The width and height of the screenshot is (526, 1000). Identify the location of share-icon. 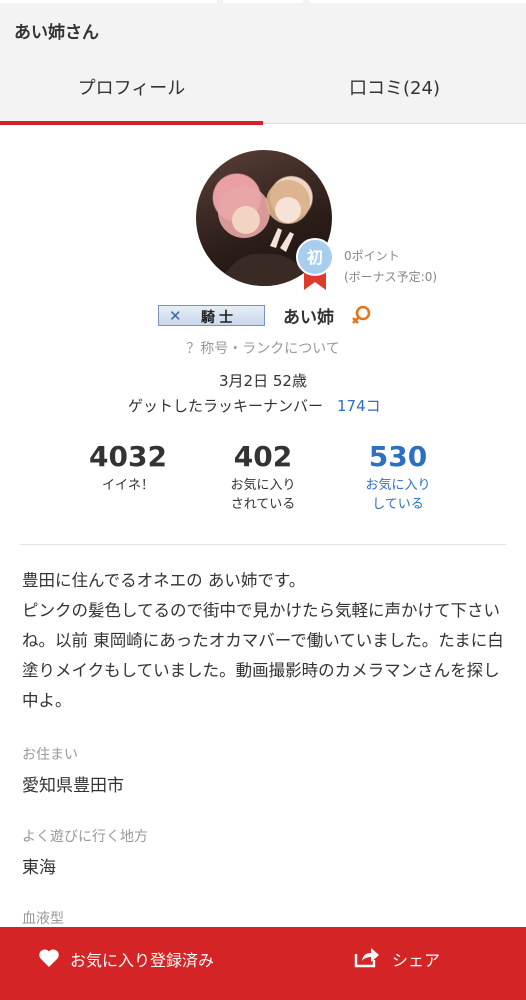
(366, 958).